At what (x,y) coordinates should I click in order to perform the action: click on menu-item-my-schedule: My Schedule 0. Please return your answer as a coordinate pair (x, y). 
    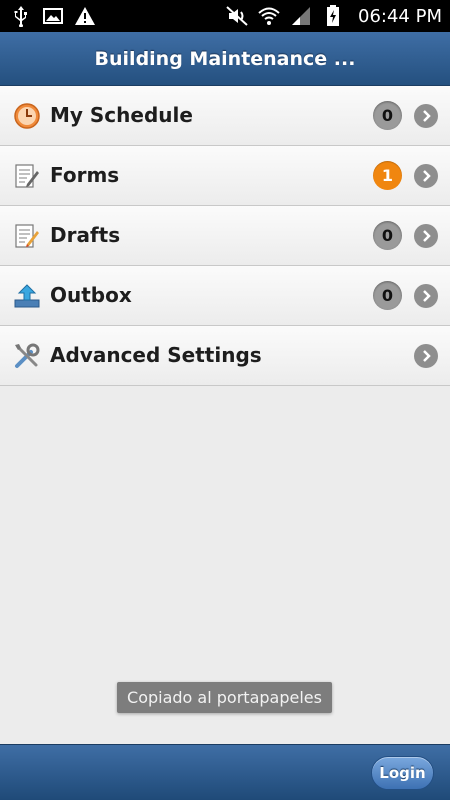
    Looking at the image, I should click on (225, 116).